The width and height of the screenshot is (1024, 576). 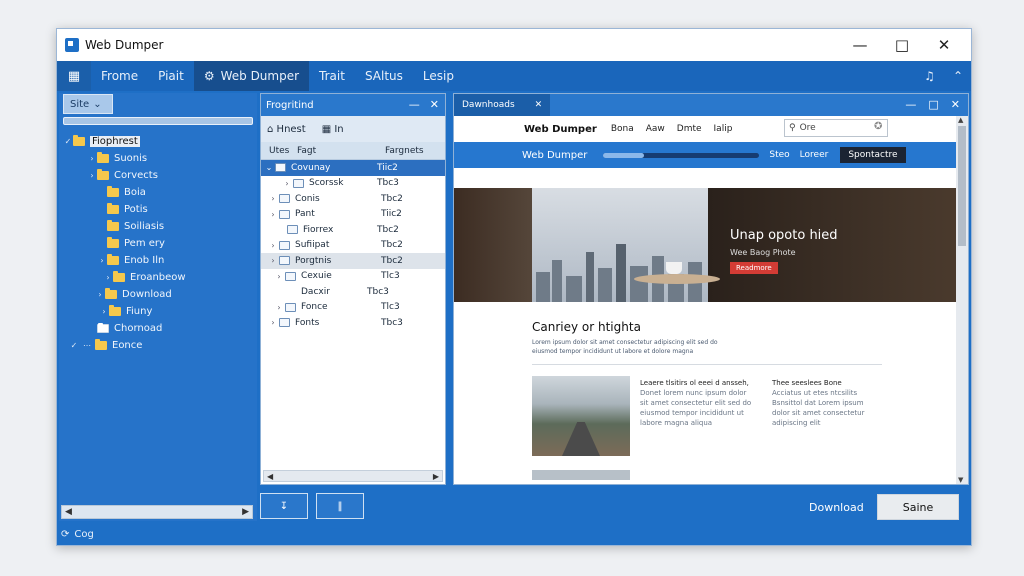 I want to click on file-row: › Cexuie Tlc3, so click(x=353, y=277).